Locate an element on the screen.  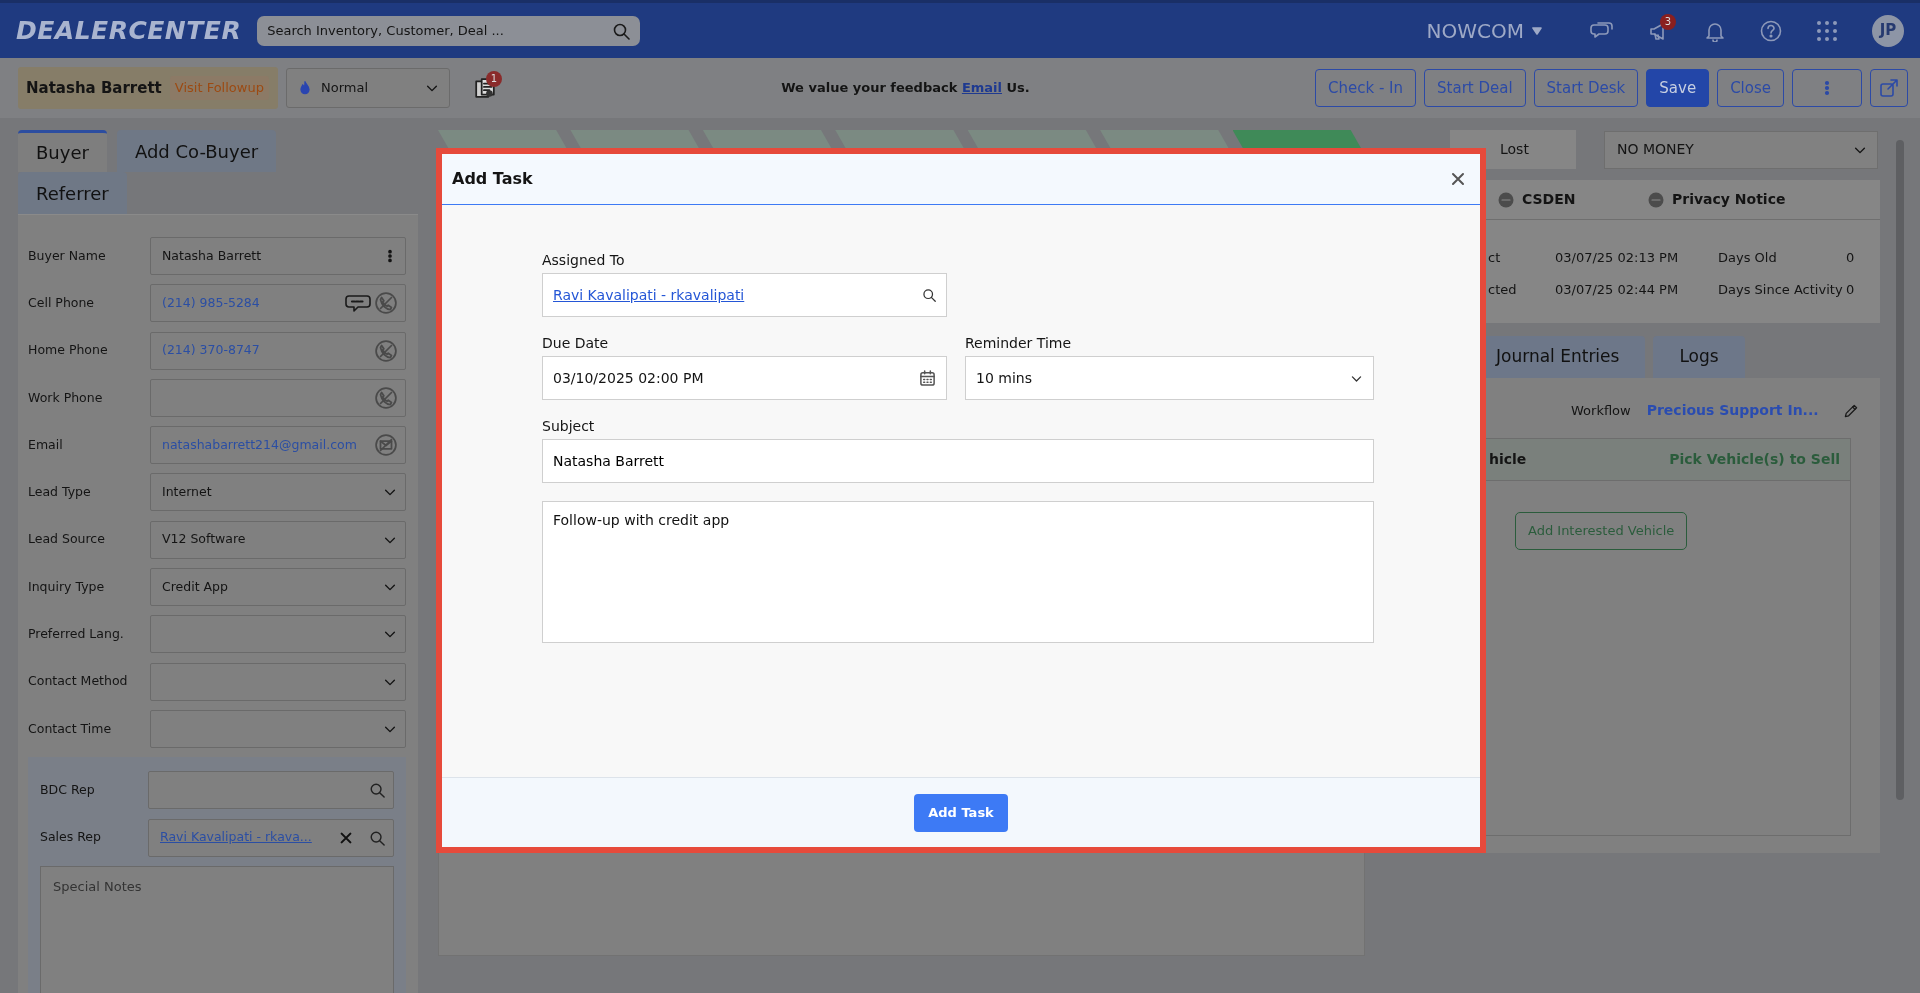
buyer-tab: Referrer is located at coordinates (72, 193).